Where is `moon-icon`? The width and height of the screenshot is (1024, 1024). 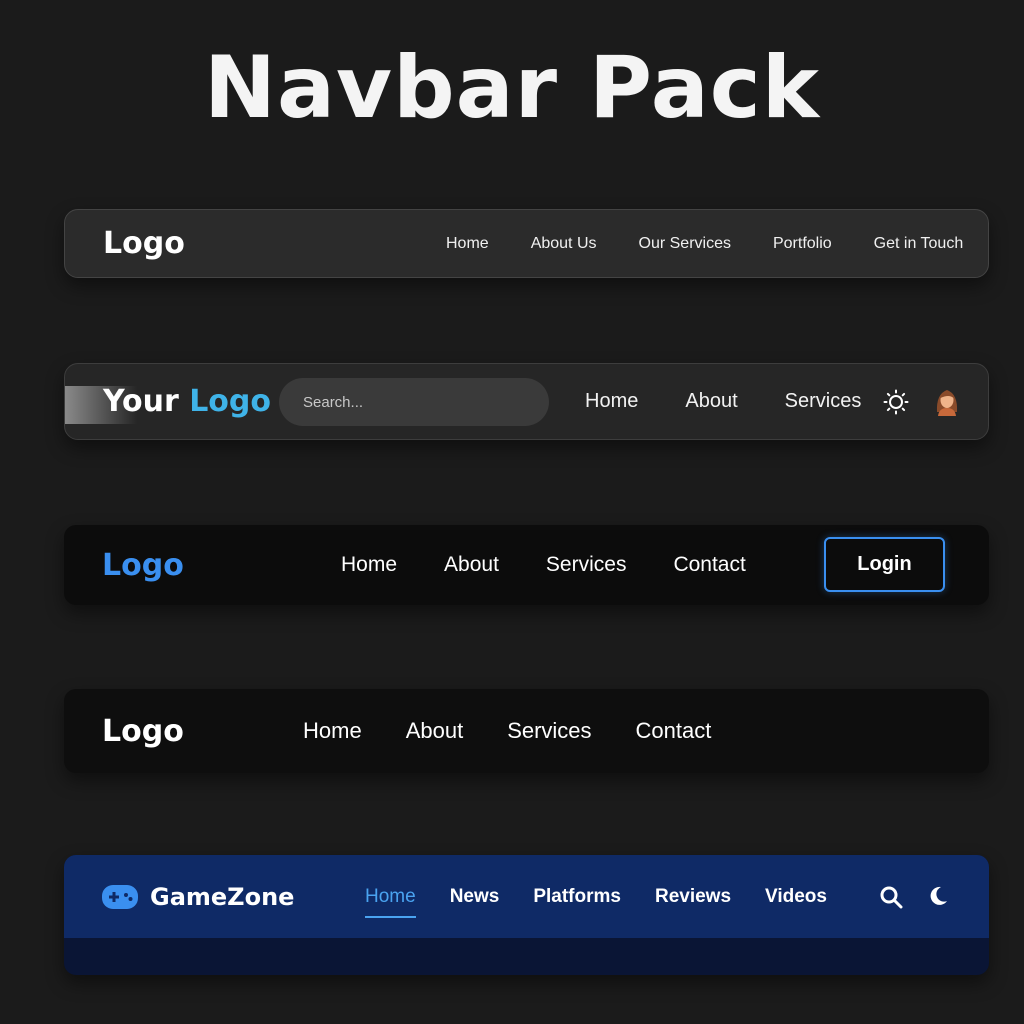
moon-icon is located at coordinates (938, 896).